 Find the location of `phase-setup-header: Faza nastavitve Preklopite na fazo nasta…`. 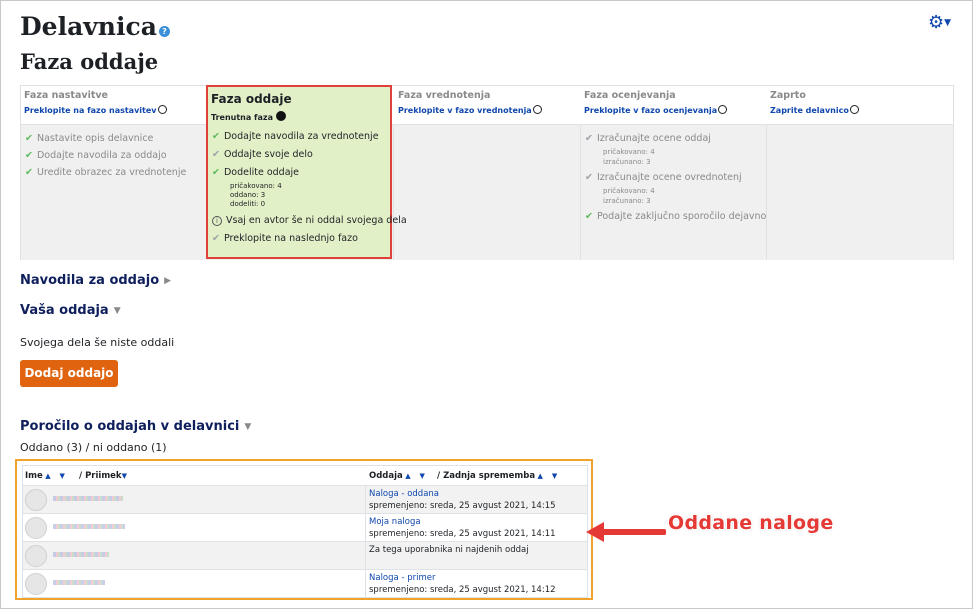

phase-setup-header: Faza nastavitve Preklopite na fazo nasta… is located at coordinates (114, 105).